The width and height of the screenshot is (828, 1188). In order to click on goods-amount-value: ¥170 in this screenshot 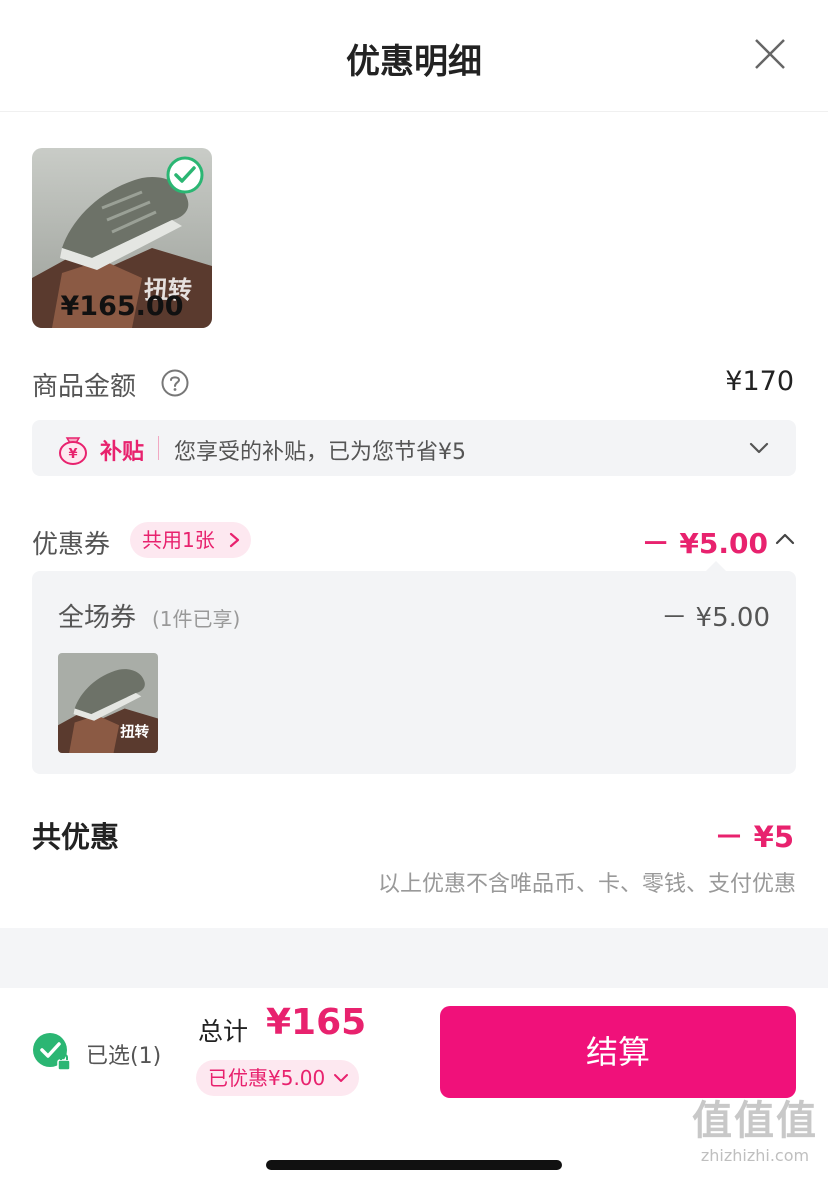, I will do `click(759, 381)`.